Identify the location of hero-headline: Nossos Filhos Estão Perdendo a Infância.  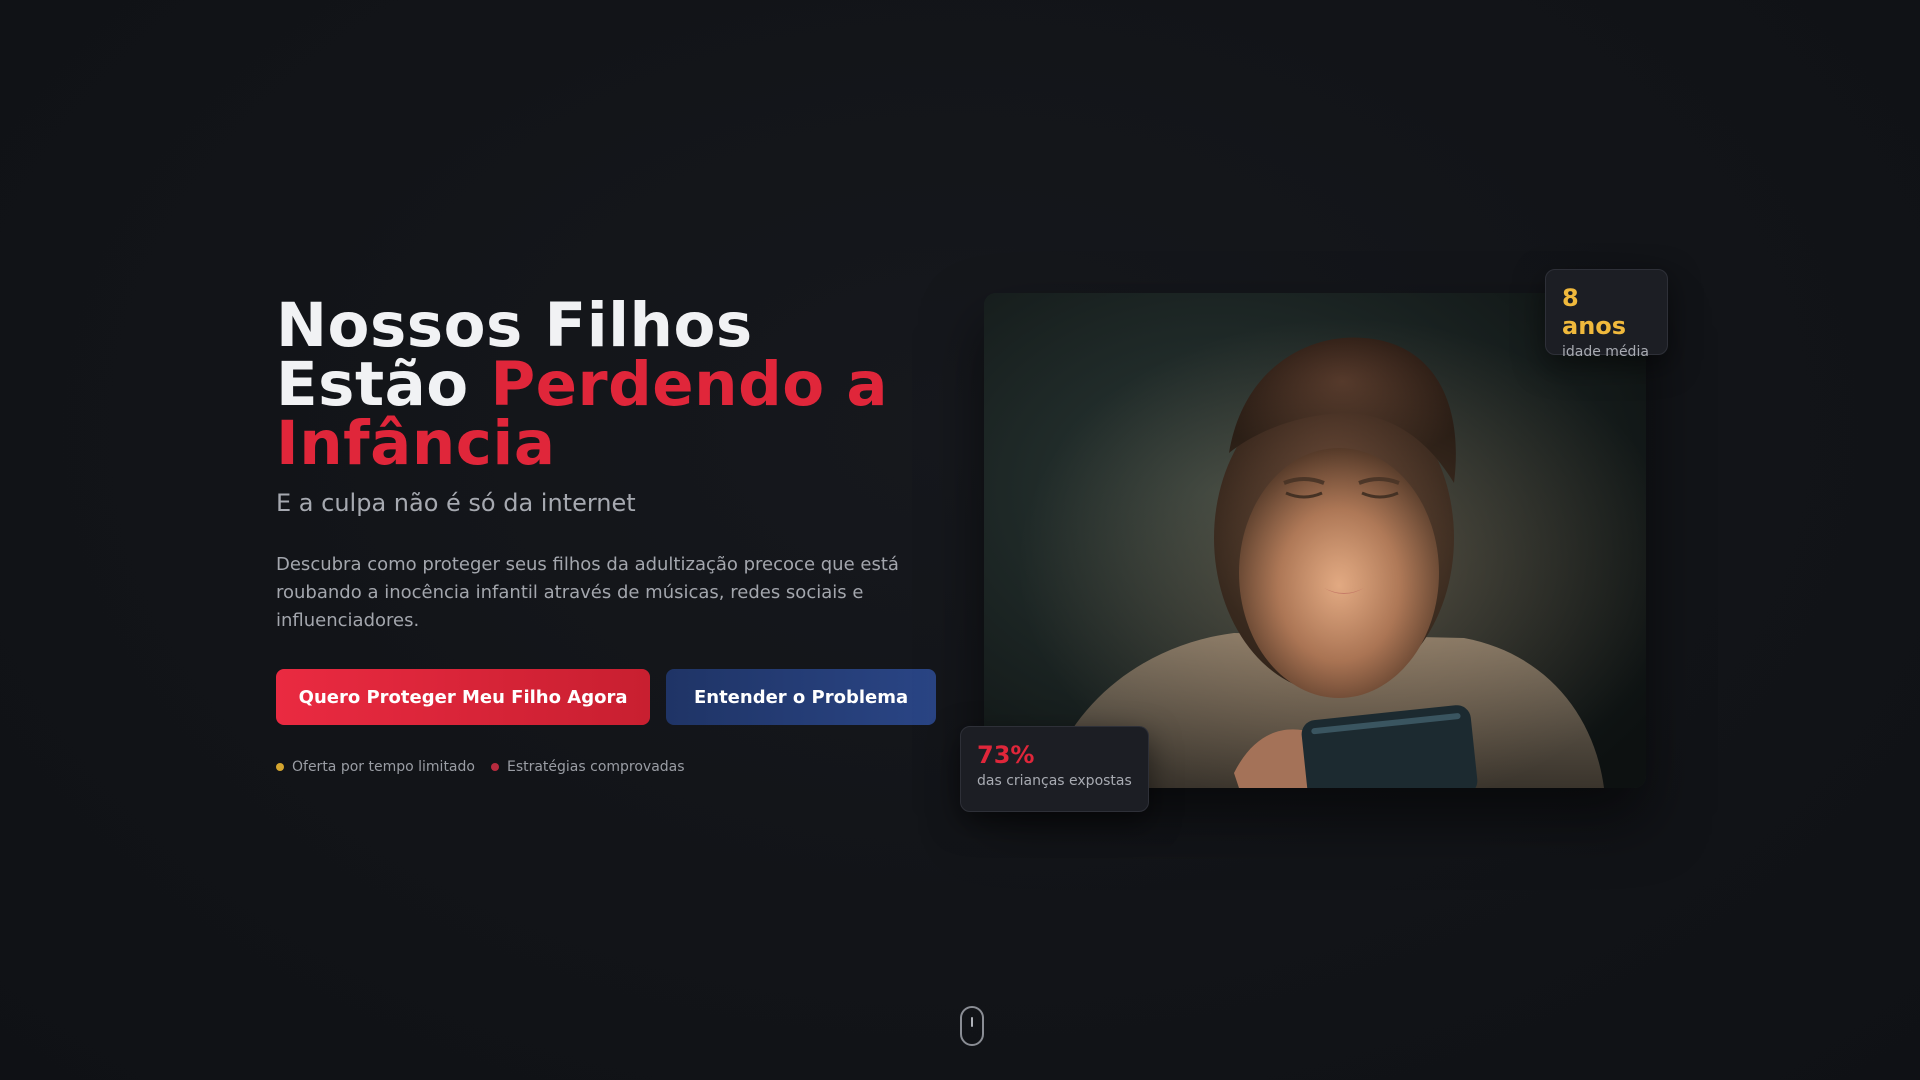
(606, 384).